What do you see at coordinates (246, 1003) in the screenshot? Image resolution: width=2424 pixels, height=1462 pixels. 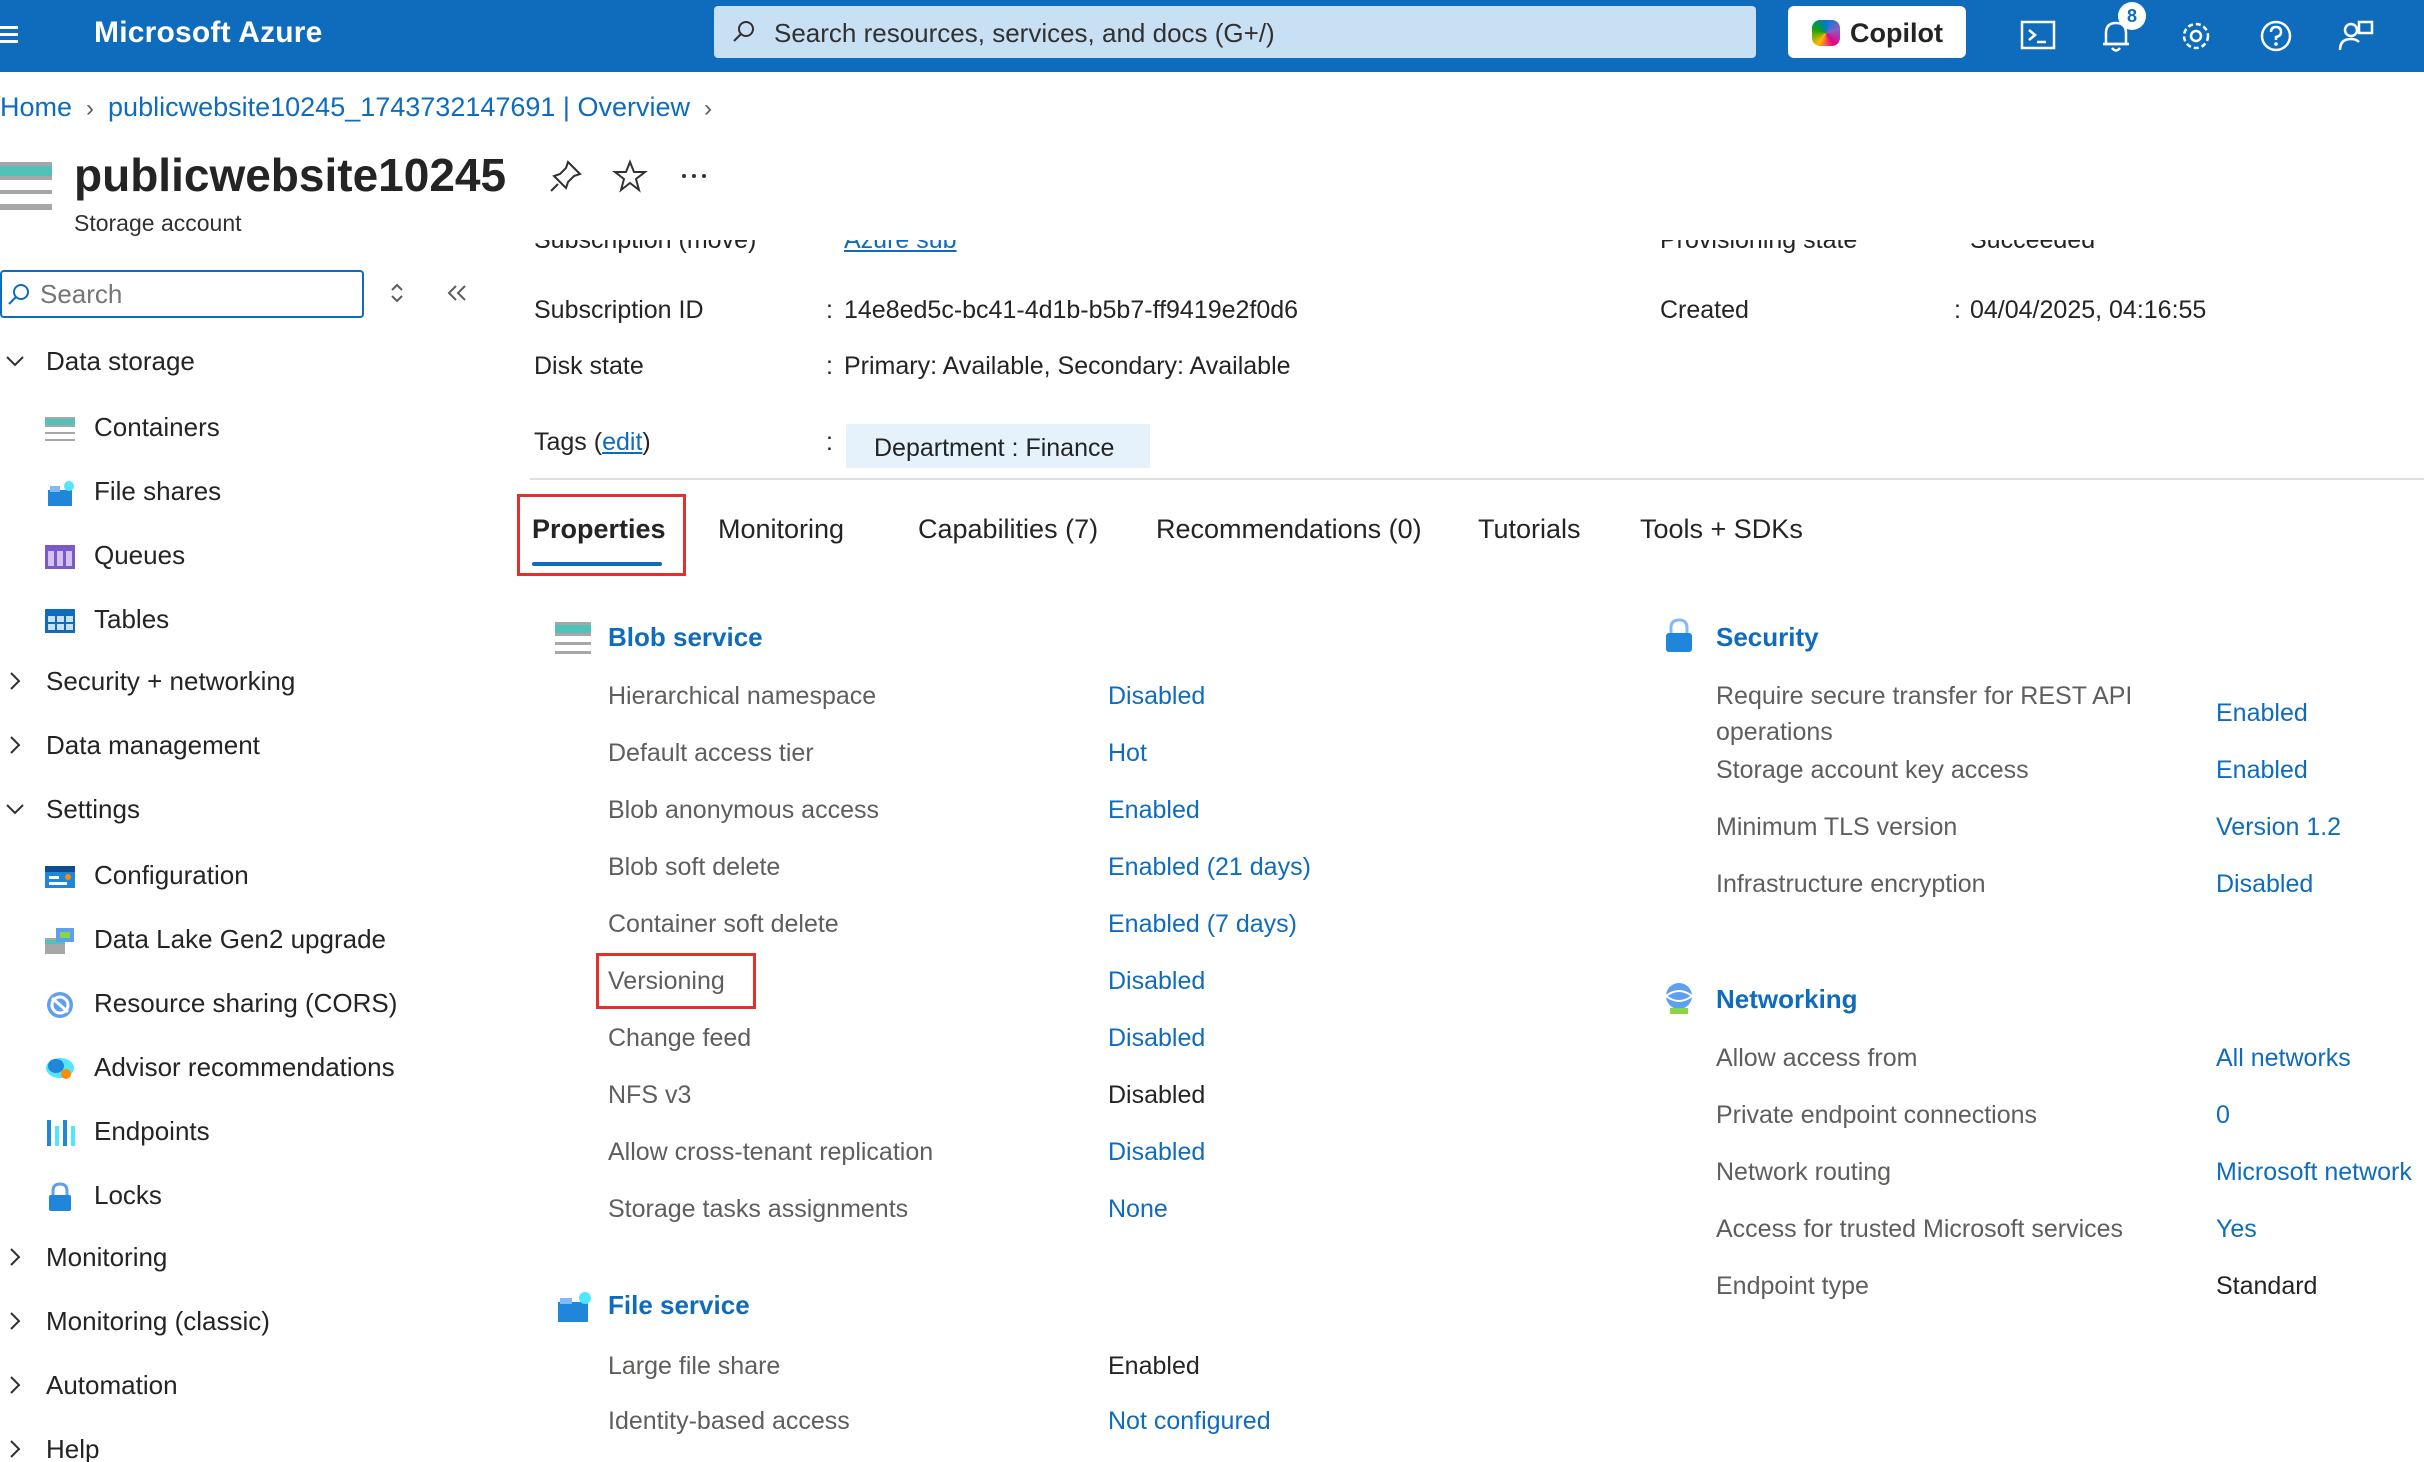 I see `sidebar-item-label: Resource sharing (CORS)` at bounding box center [246, 1003].